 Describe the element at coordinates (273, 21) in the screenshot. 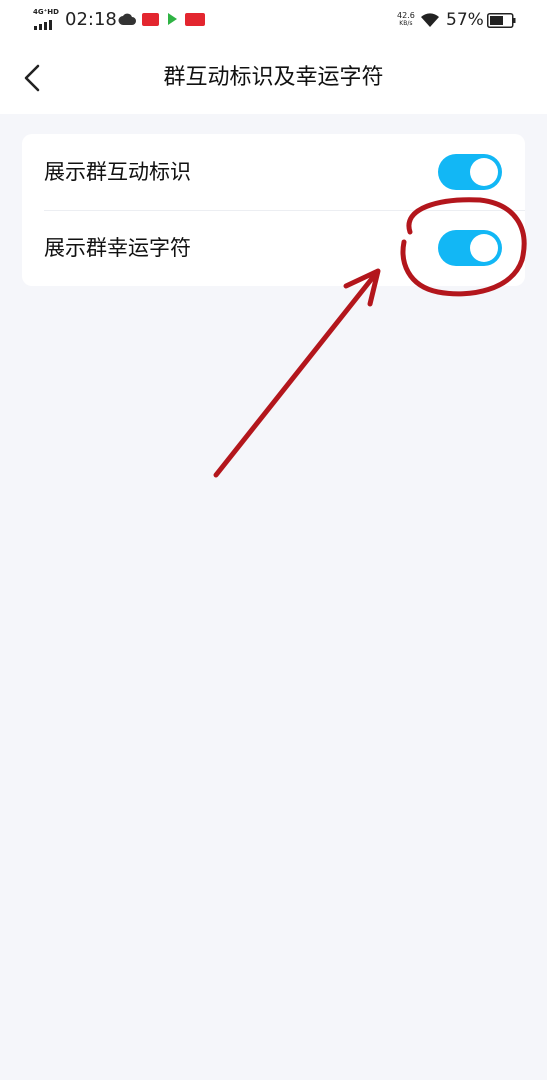

I see `status-bar: 4G⁺HD 02:18 42.6 KB/s 57%` at that location.